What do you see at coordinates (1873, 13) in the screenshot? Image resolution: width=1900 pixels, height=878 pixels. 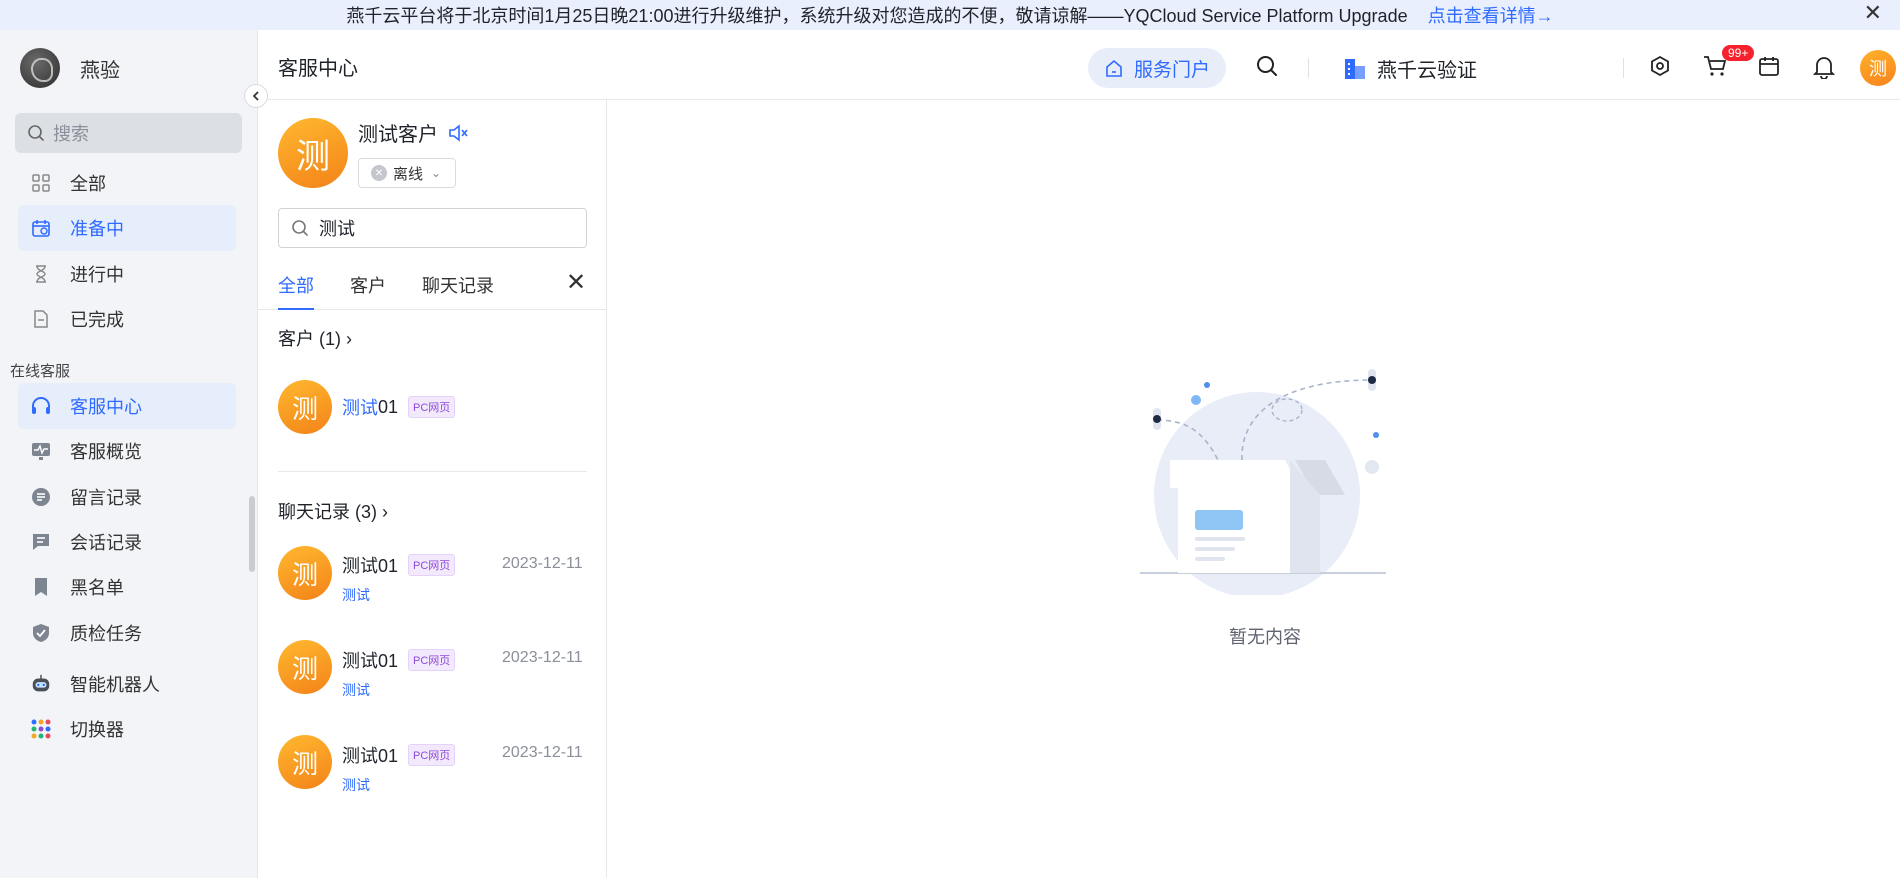 I see `banner-close-icon: ✕` at bounding box center [1873, 13].